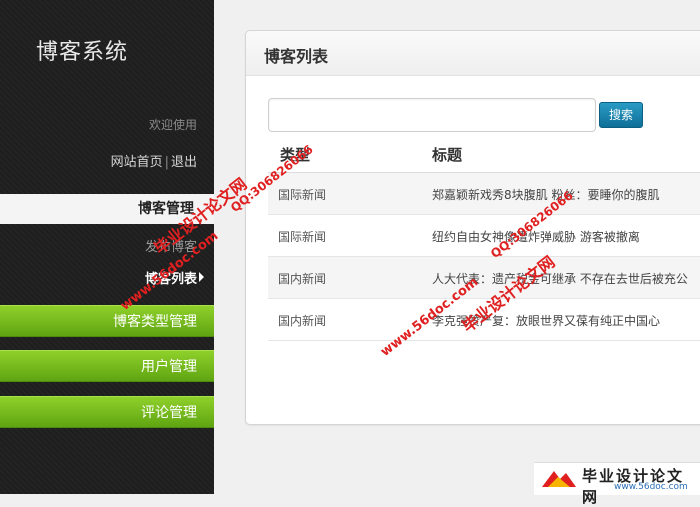 The height and width of the screenshot is (507, 700). I want to click on row-title: 纽约自由女神像遭炸弹威胁 游客被撤离, so click(536, 236).